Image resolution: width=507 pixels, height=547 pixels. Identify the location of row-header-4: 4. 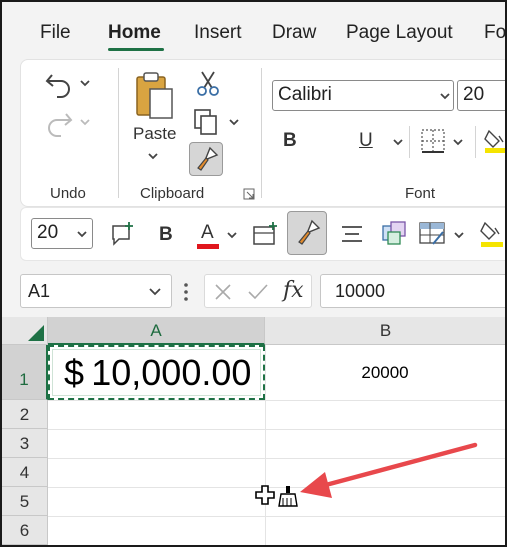
(25, 472).